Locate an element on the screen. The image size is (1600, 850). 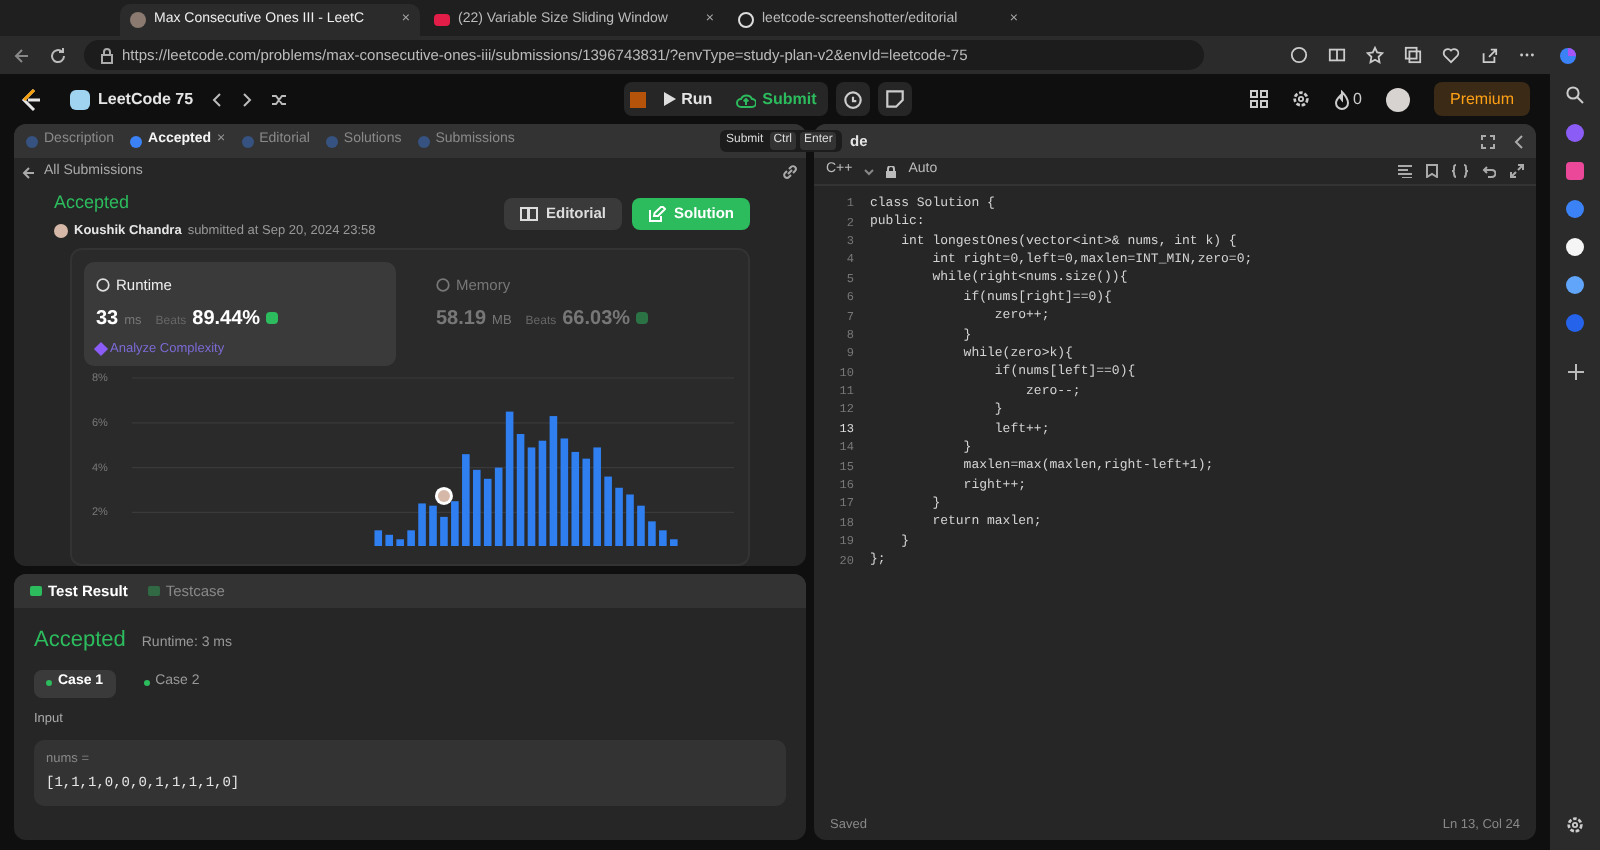
assistant-icon is located at coordinates (1568, 55).